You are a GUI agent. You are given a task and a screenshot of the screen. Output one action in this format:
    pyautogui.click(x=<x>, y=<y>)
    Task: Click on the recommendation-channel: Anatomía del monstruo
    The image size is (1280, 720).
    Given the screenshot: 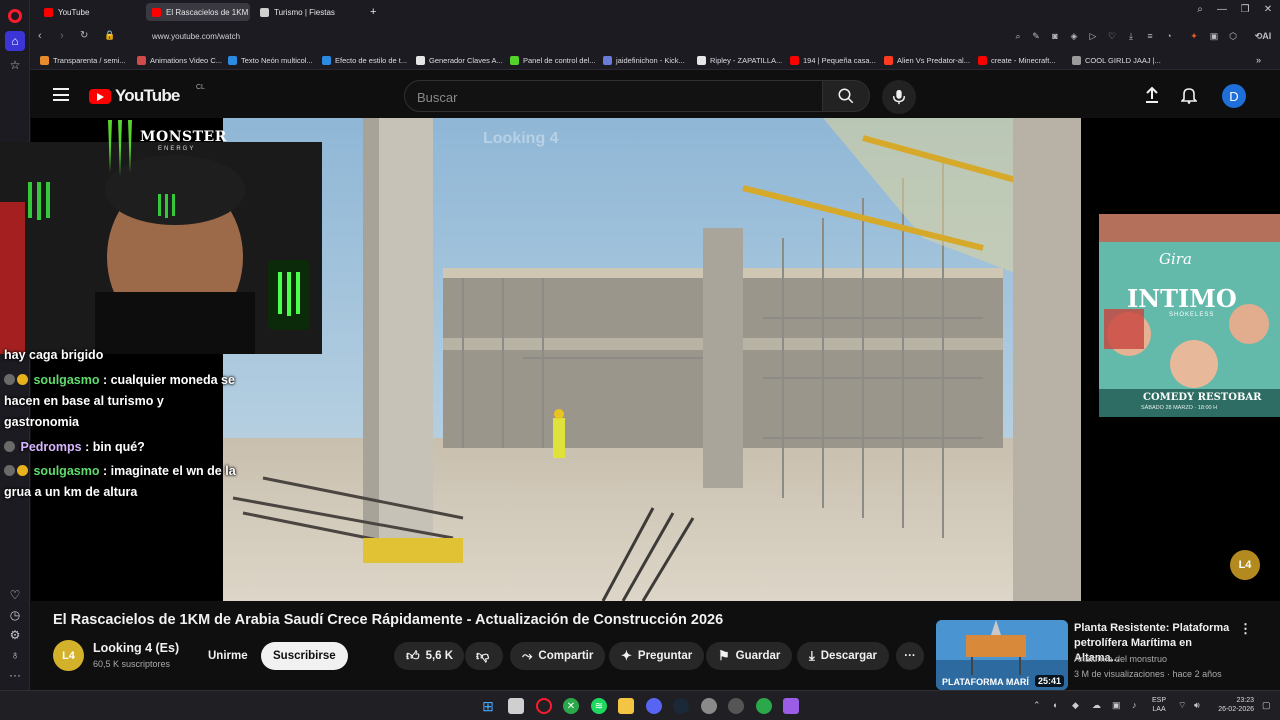 What is the action you would take?
    pyautogui.click(x=1120, y=659)
    